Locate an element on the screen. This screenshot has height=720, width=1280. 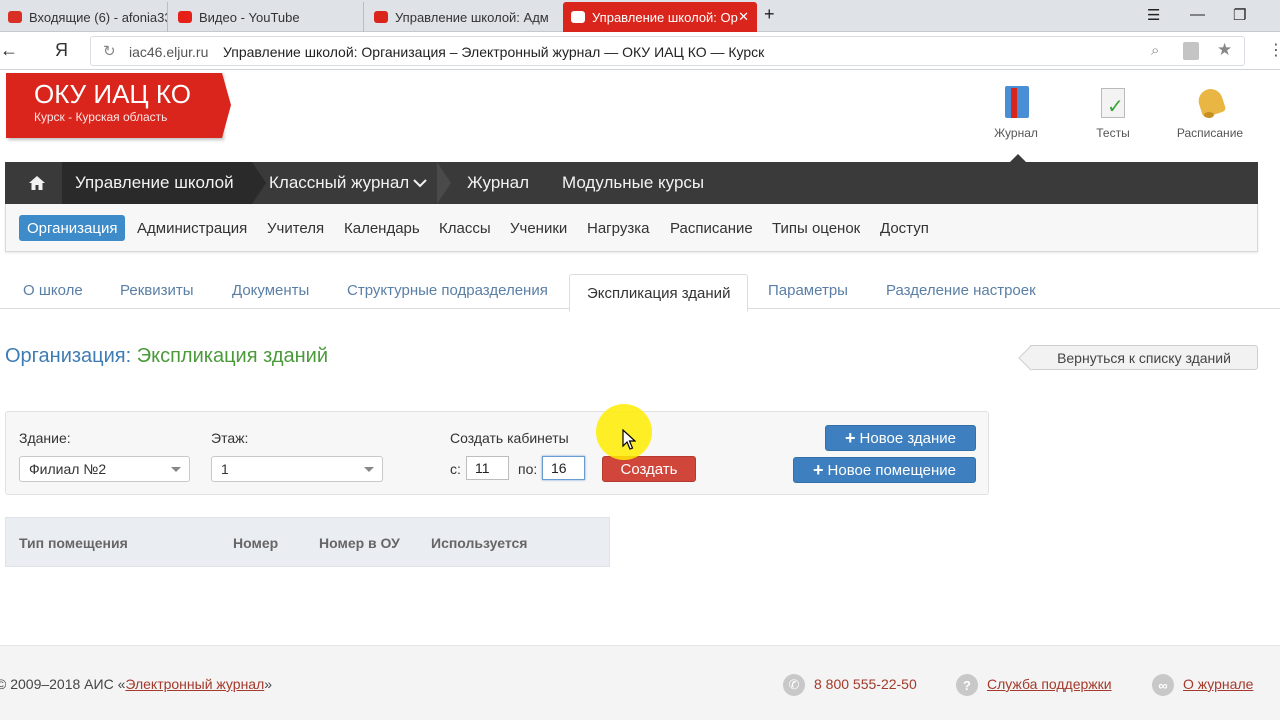
more-icon: ⋮ is located at coordinates (1274, 50).